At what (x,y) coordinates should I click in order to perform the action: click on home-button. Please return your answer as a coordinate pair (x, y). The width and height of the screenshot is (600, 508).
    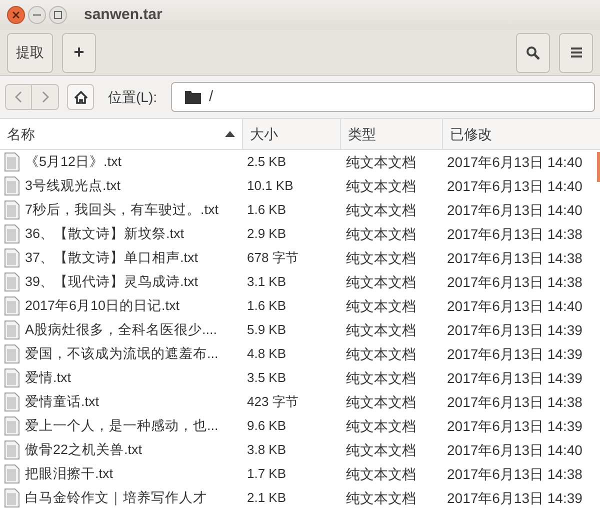
    Looking at the image, I should click on (80, 97).